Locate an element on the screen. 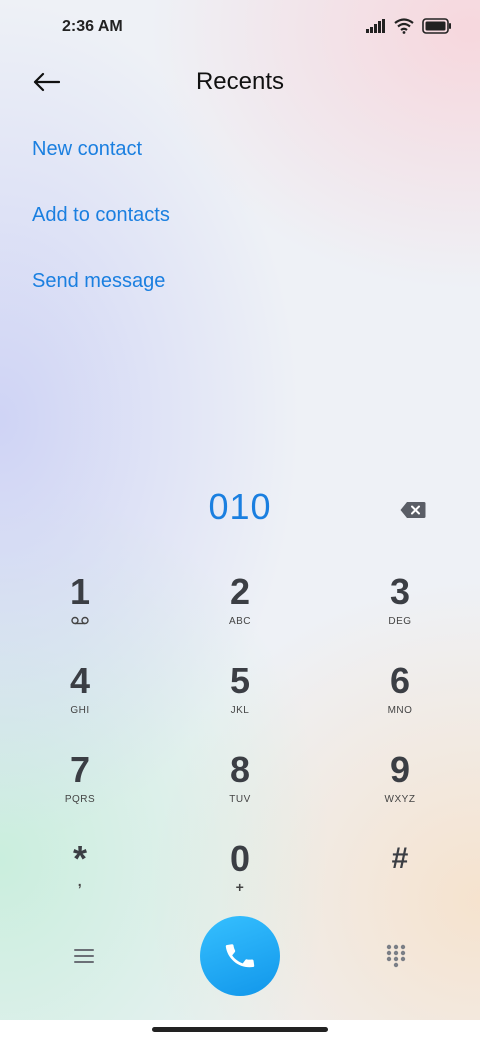 This screenshot has height=1040, width=480. key-4: 4 GHI is located at coordinates (80, 699).